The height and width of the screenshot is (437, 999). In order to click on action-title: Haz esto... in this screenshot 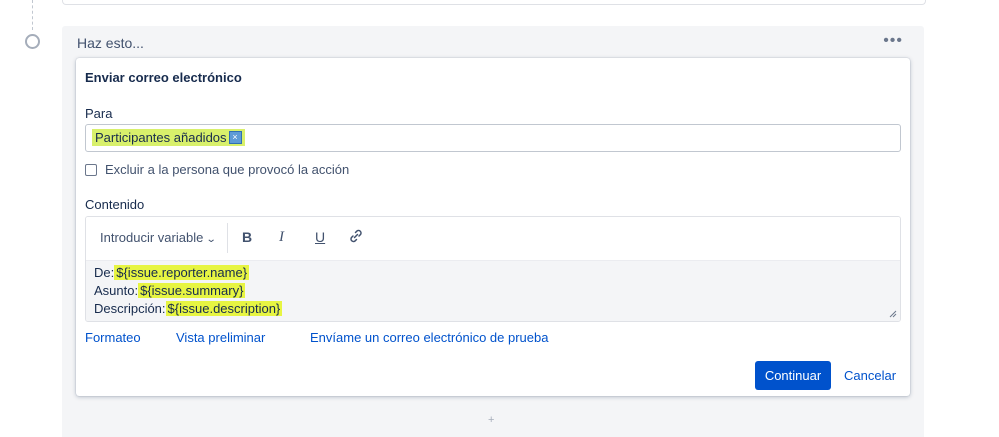, I will do `click(110, 43)`.